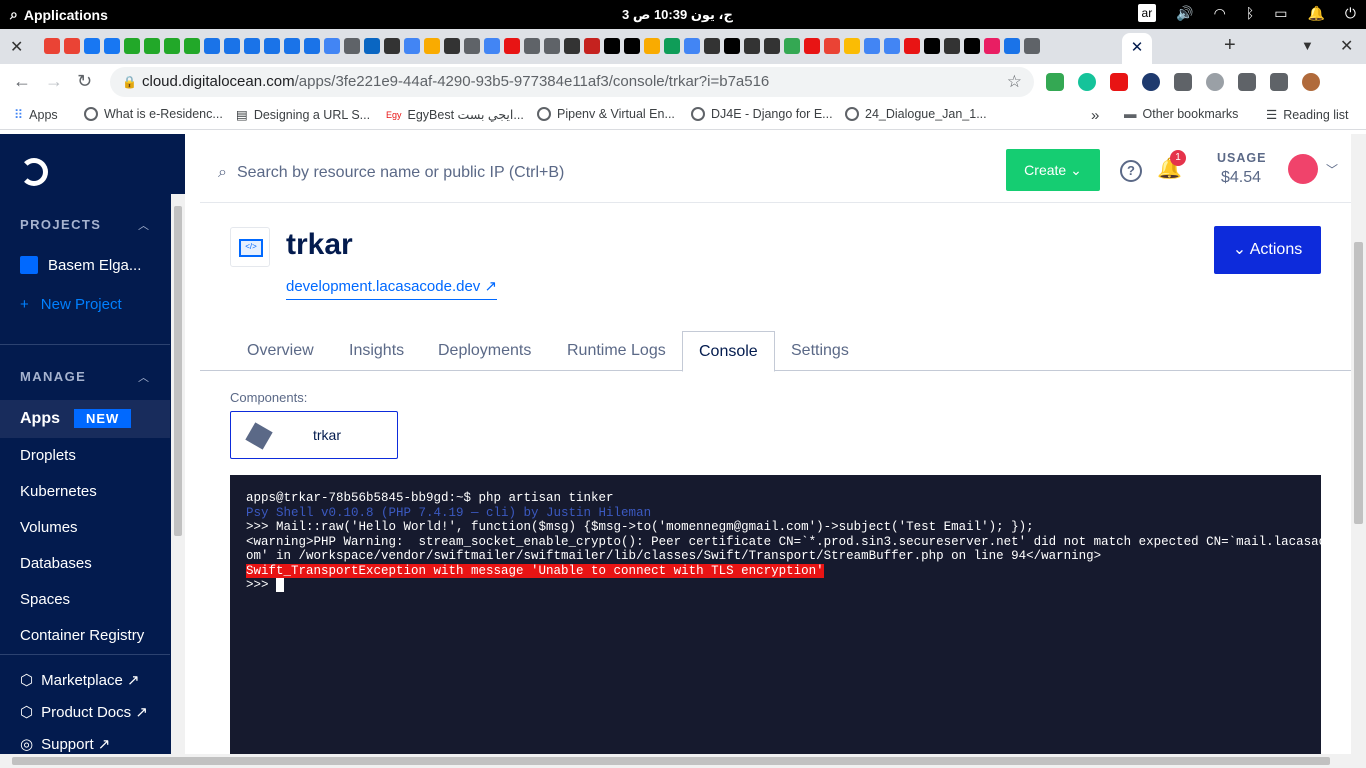 Image resolution: width=1366 pixels, height=768 pixels. What do you see at coordinates (376, 351) in the screenshot?
I see `tab-insights: Insights` at bounding box center [376, 351].